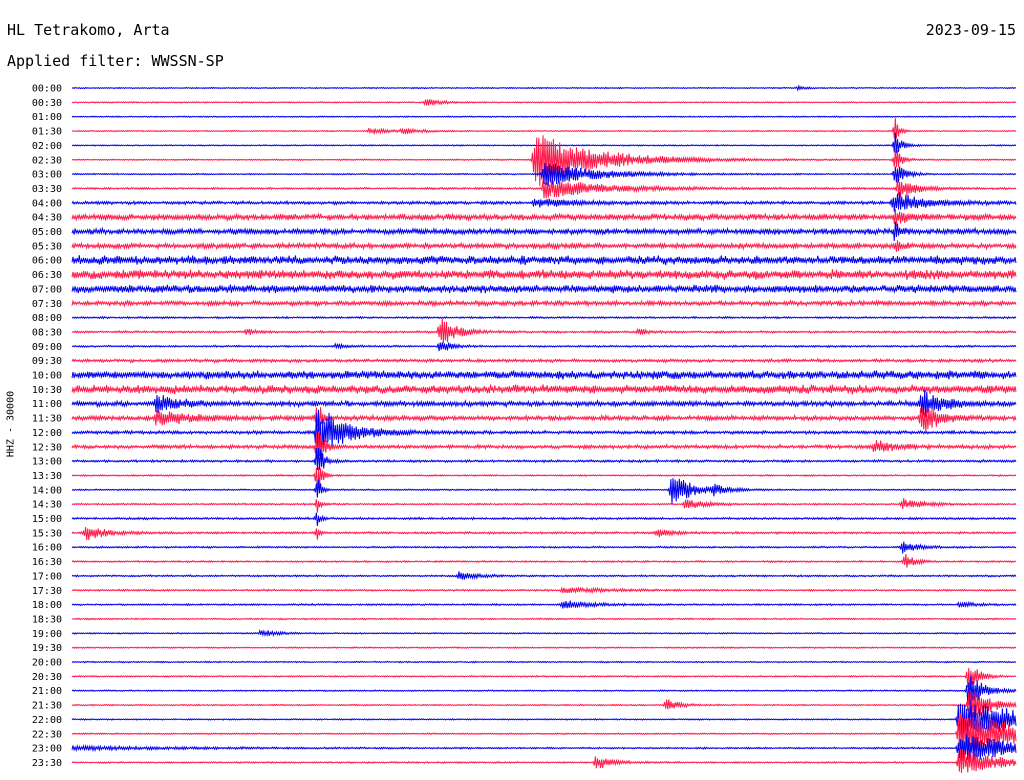 This screenshot has height=780, width=1024. Describe the element at coordinates (47, 720) in the screenshot. I see `time-label: 22:00` at that location.